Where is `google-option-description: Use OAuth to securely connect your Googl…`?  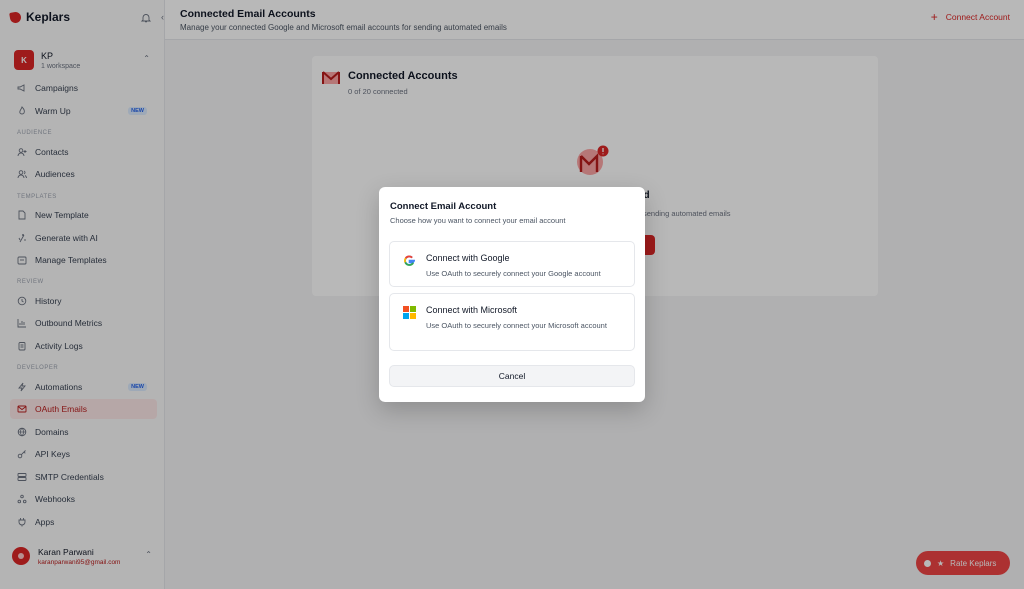 google-option-description: Use OAuth to securely connect your Googl… is located at coordinates (513, 273).